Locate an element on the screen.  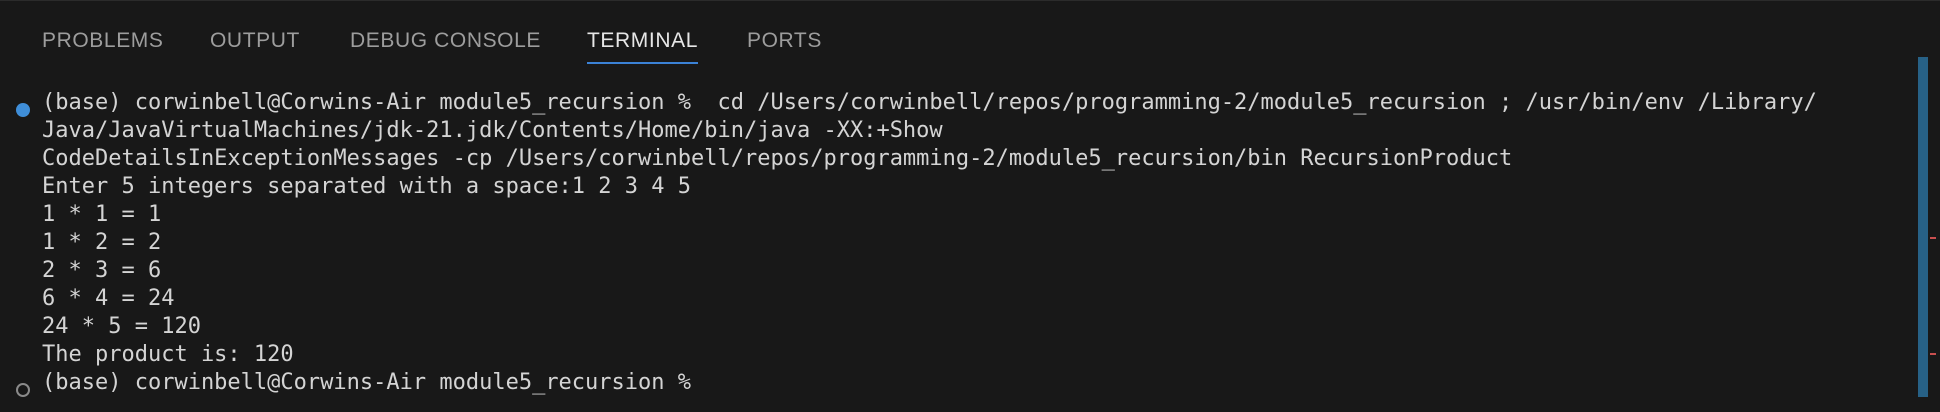
terminal-line: 6 * 4 = 24 is located at coordinates (108, 298).